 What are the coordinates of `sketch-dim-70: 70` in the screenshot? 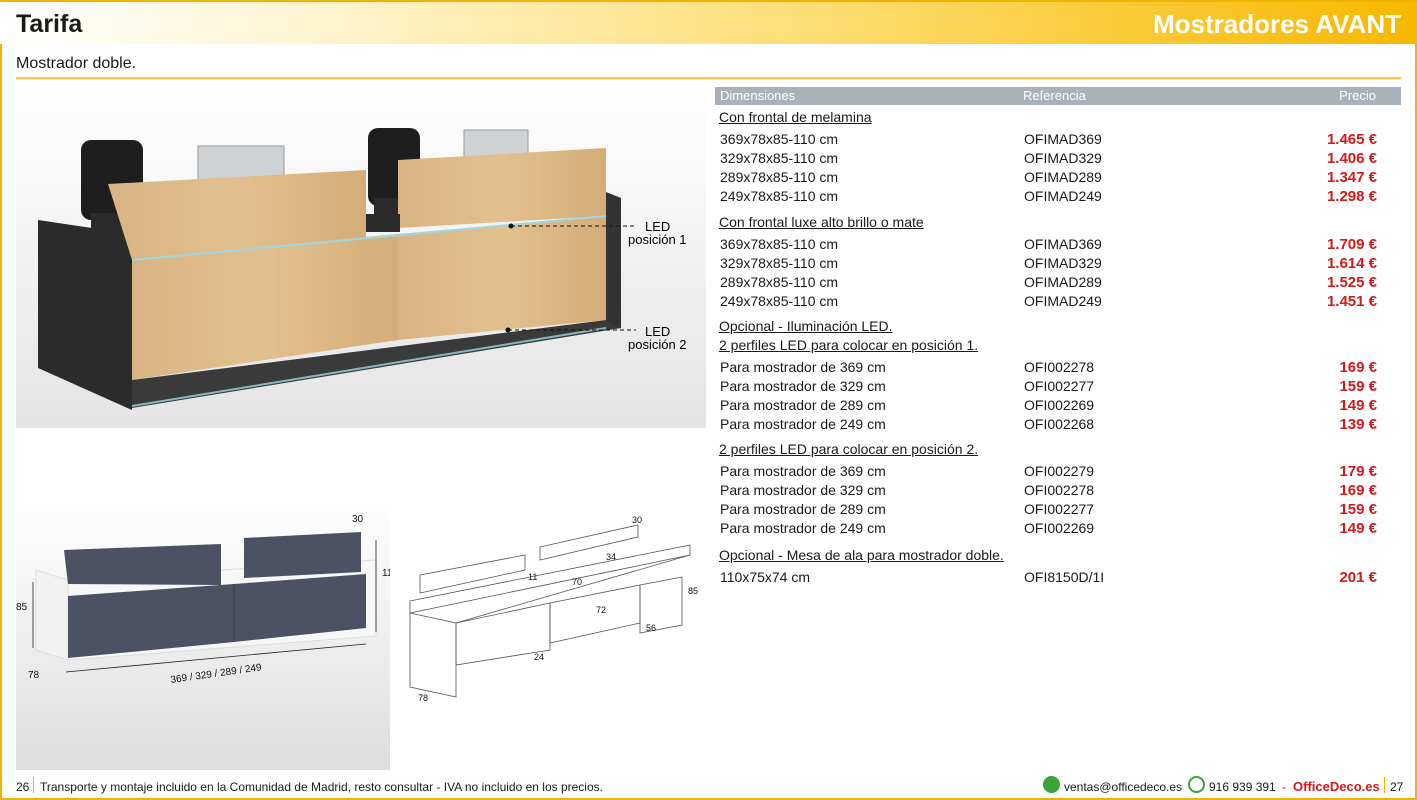 It's located at (577, 582).